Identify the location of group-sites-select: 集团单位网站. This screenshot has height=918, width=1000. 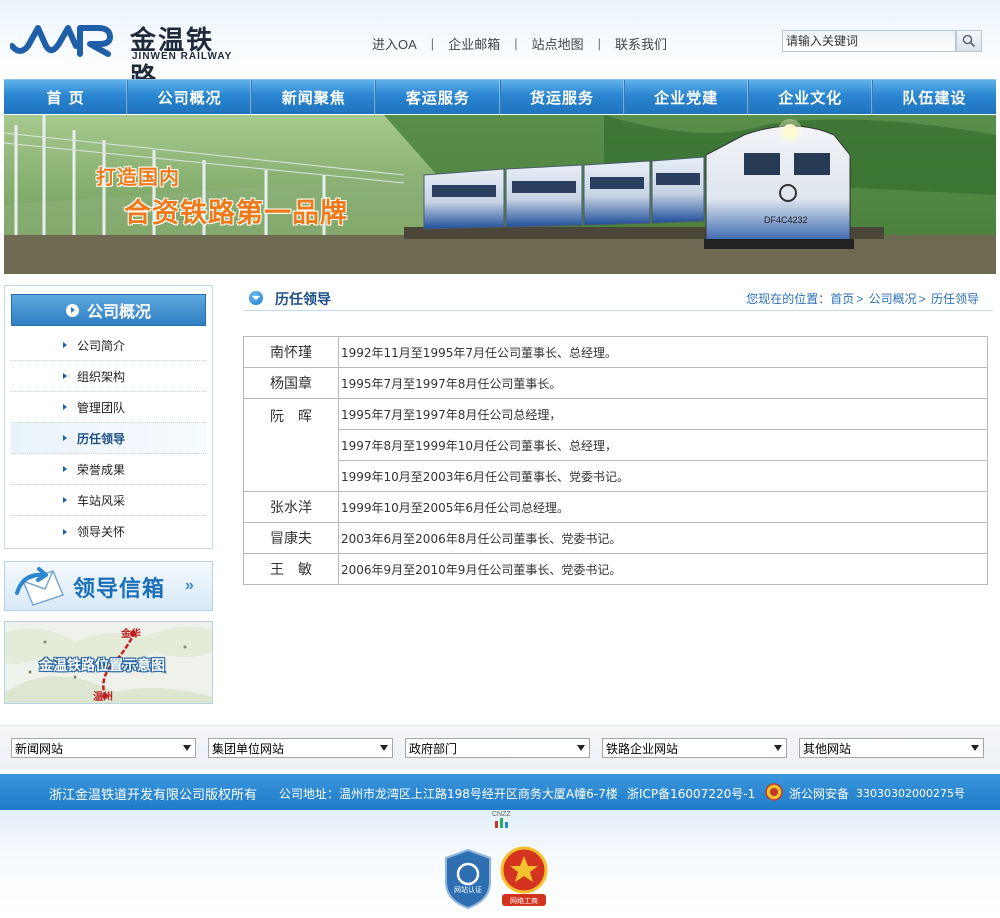
(300, 748).